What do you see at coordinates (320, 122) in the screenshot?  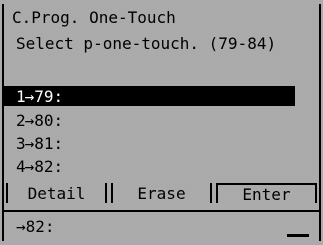 I see `screen-right-border` at bounding box center [320, 122].